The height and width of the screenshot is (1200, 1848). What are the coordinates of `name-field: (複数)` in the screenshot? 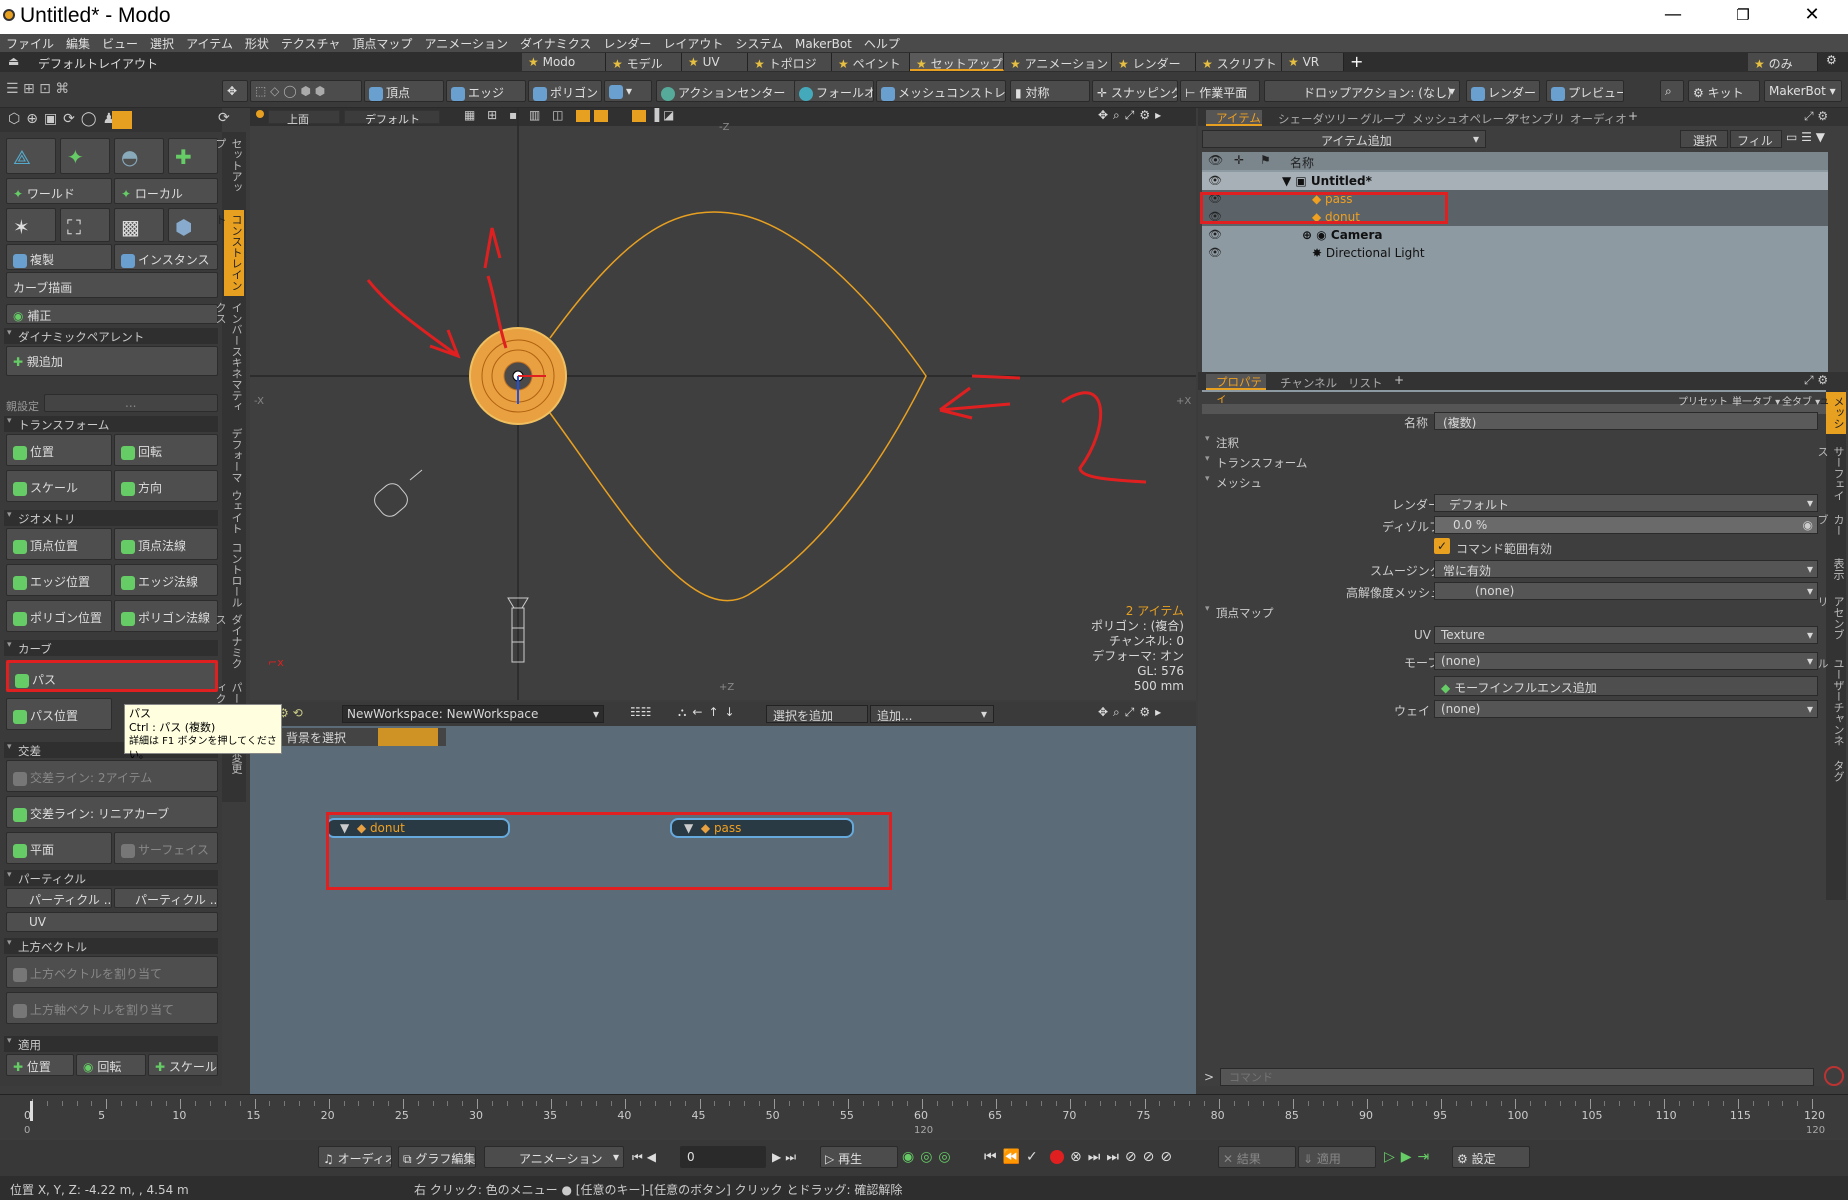 It's located at (1626, 421).